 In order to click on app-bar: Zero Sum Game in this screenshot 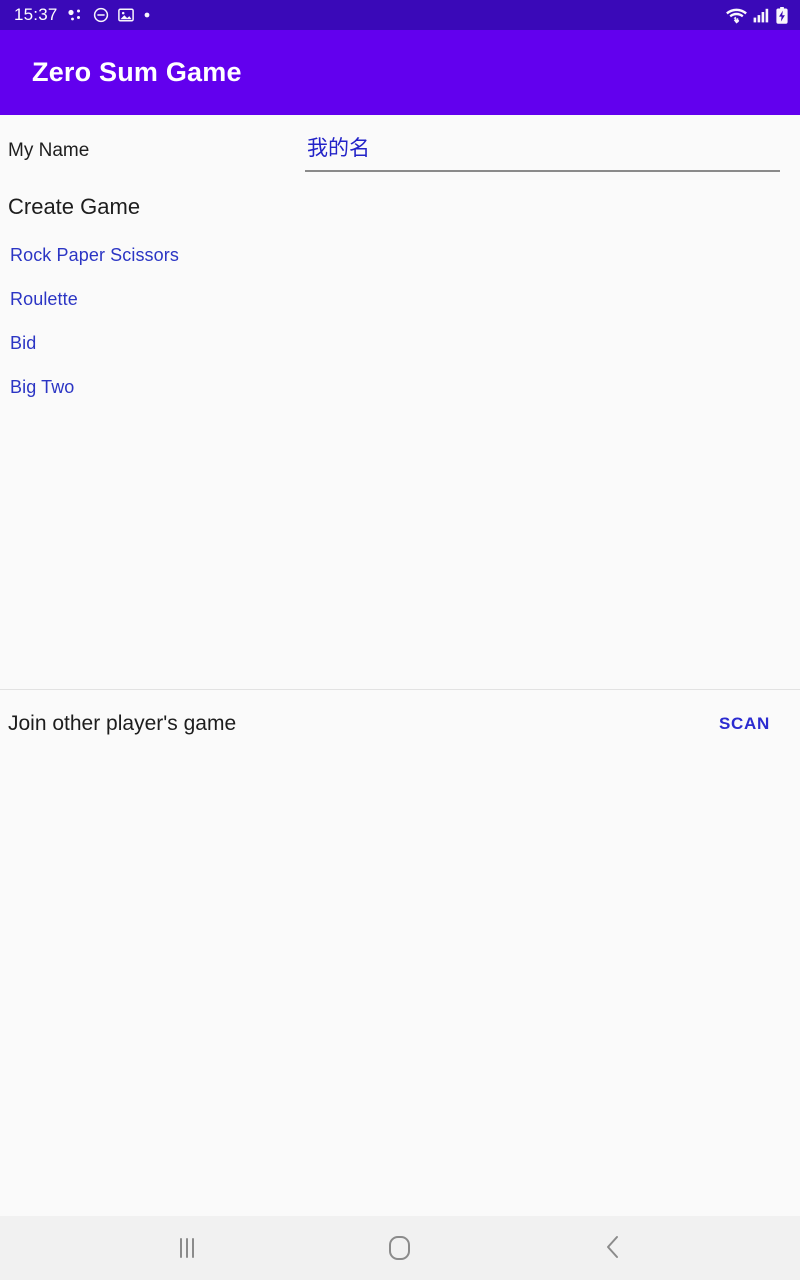, I will do `click(400, 72)`.